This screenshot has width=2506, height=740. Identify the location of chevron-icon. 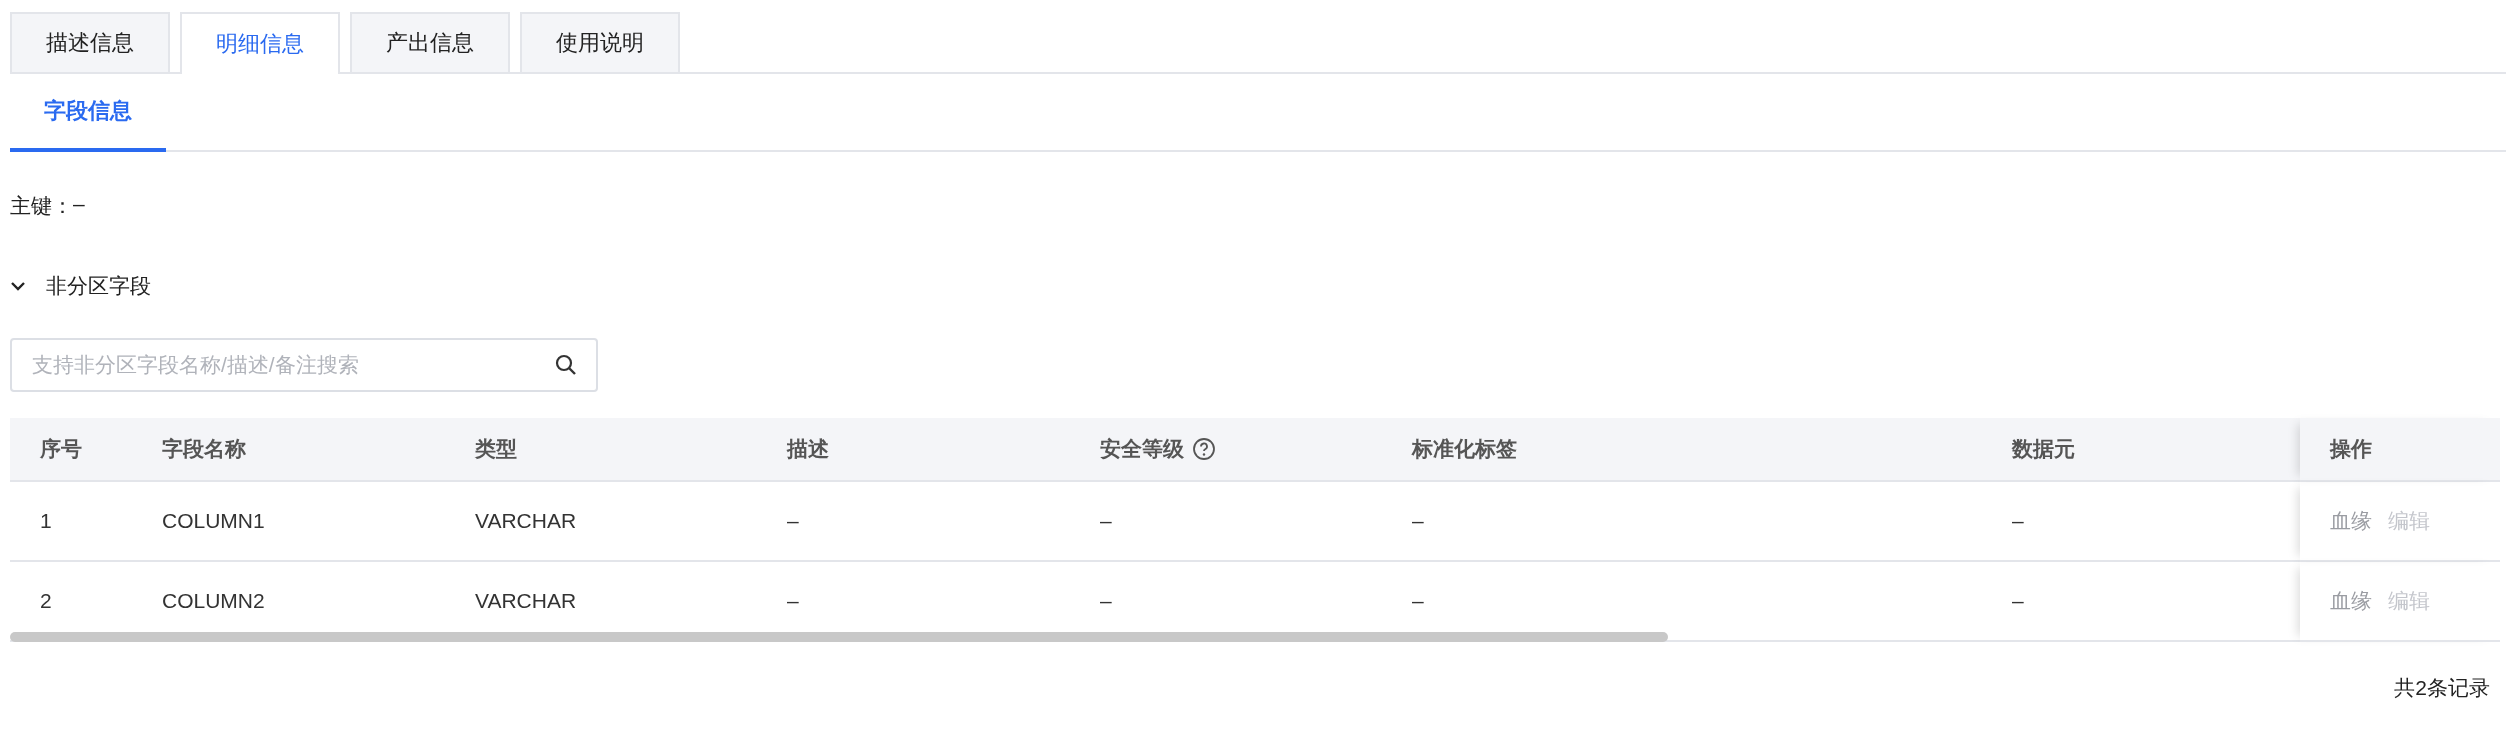
(18, 286).